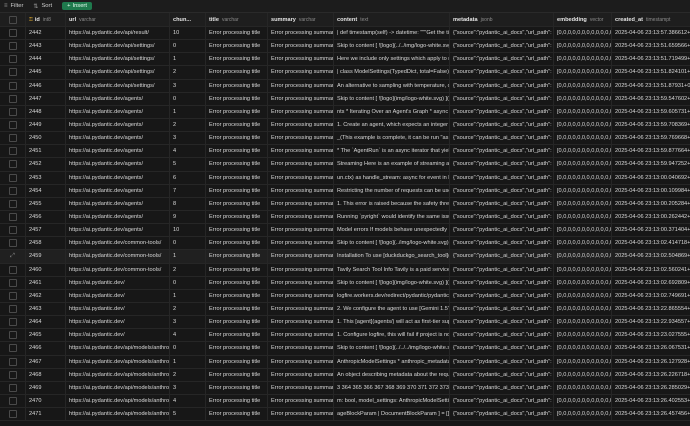 This screenshot has width=690, height=426. I want to click on cell-id: 2463, so click(46, 309).